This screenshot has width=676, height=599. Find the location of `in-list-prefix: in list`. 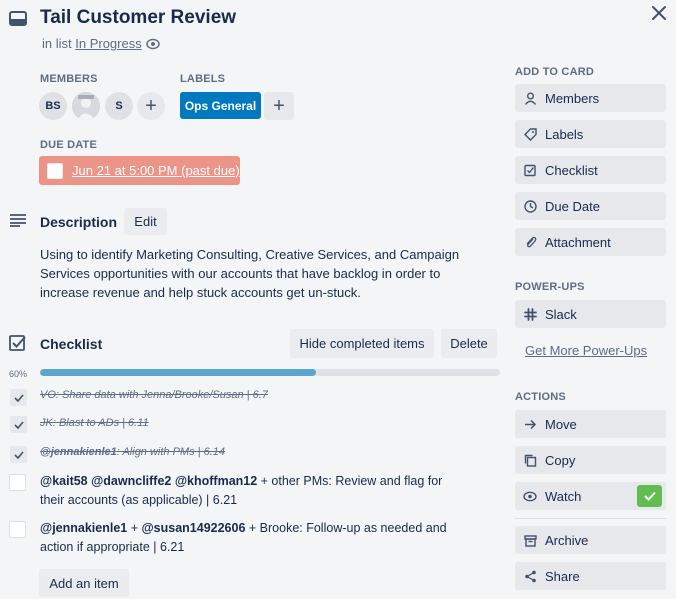

in-list-prefix: in list is located at coordinates (57, 43).